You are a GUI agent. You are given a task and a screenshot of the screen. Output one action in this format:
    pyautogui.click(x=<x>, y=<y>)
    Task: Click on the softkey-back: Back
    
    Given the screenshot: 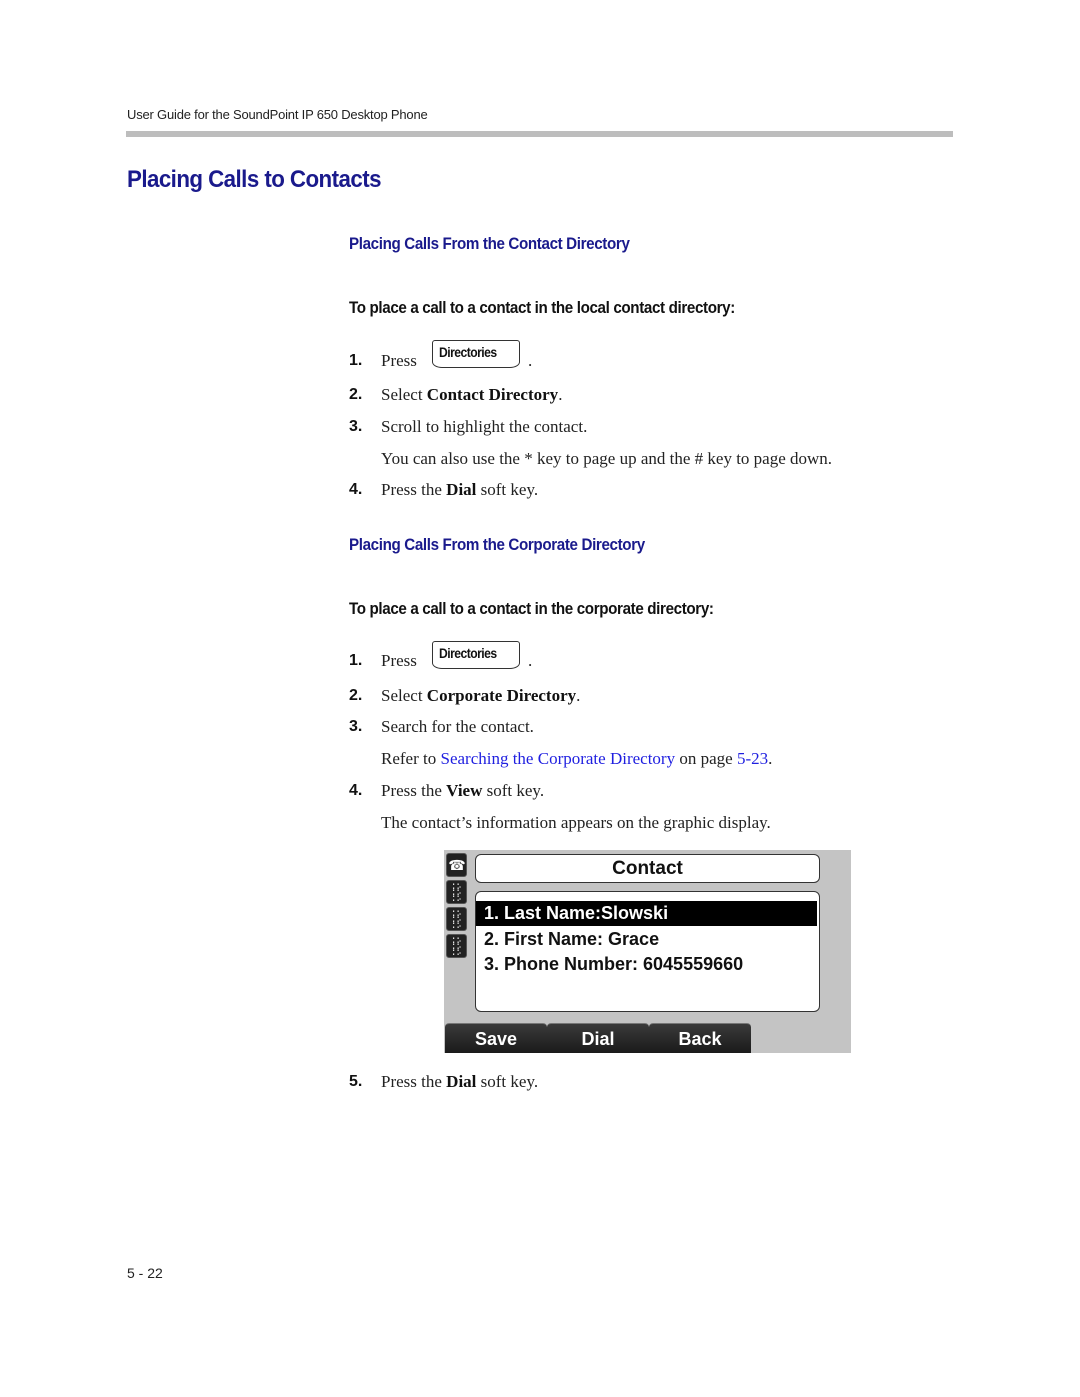 What is the action you would take?
    pyautogui.click(x=700, y=1038)
    